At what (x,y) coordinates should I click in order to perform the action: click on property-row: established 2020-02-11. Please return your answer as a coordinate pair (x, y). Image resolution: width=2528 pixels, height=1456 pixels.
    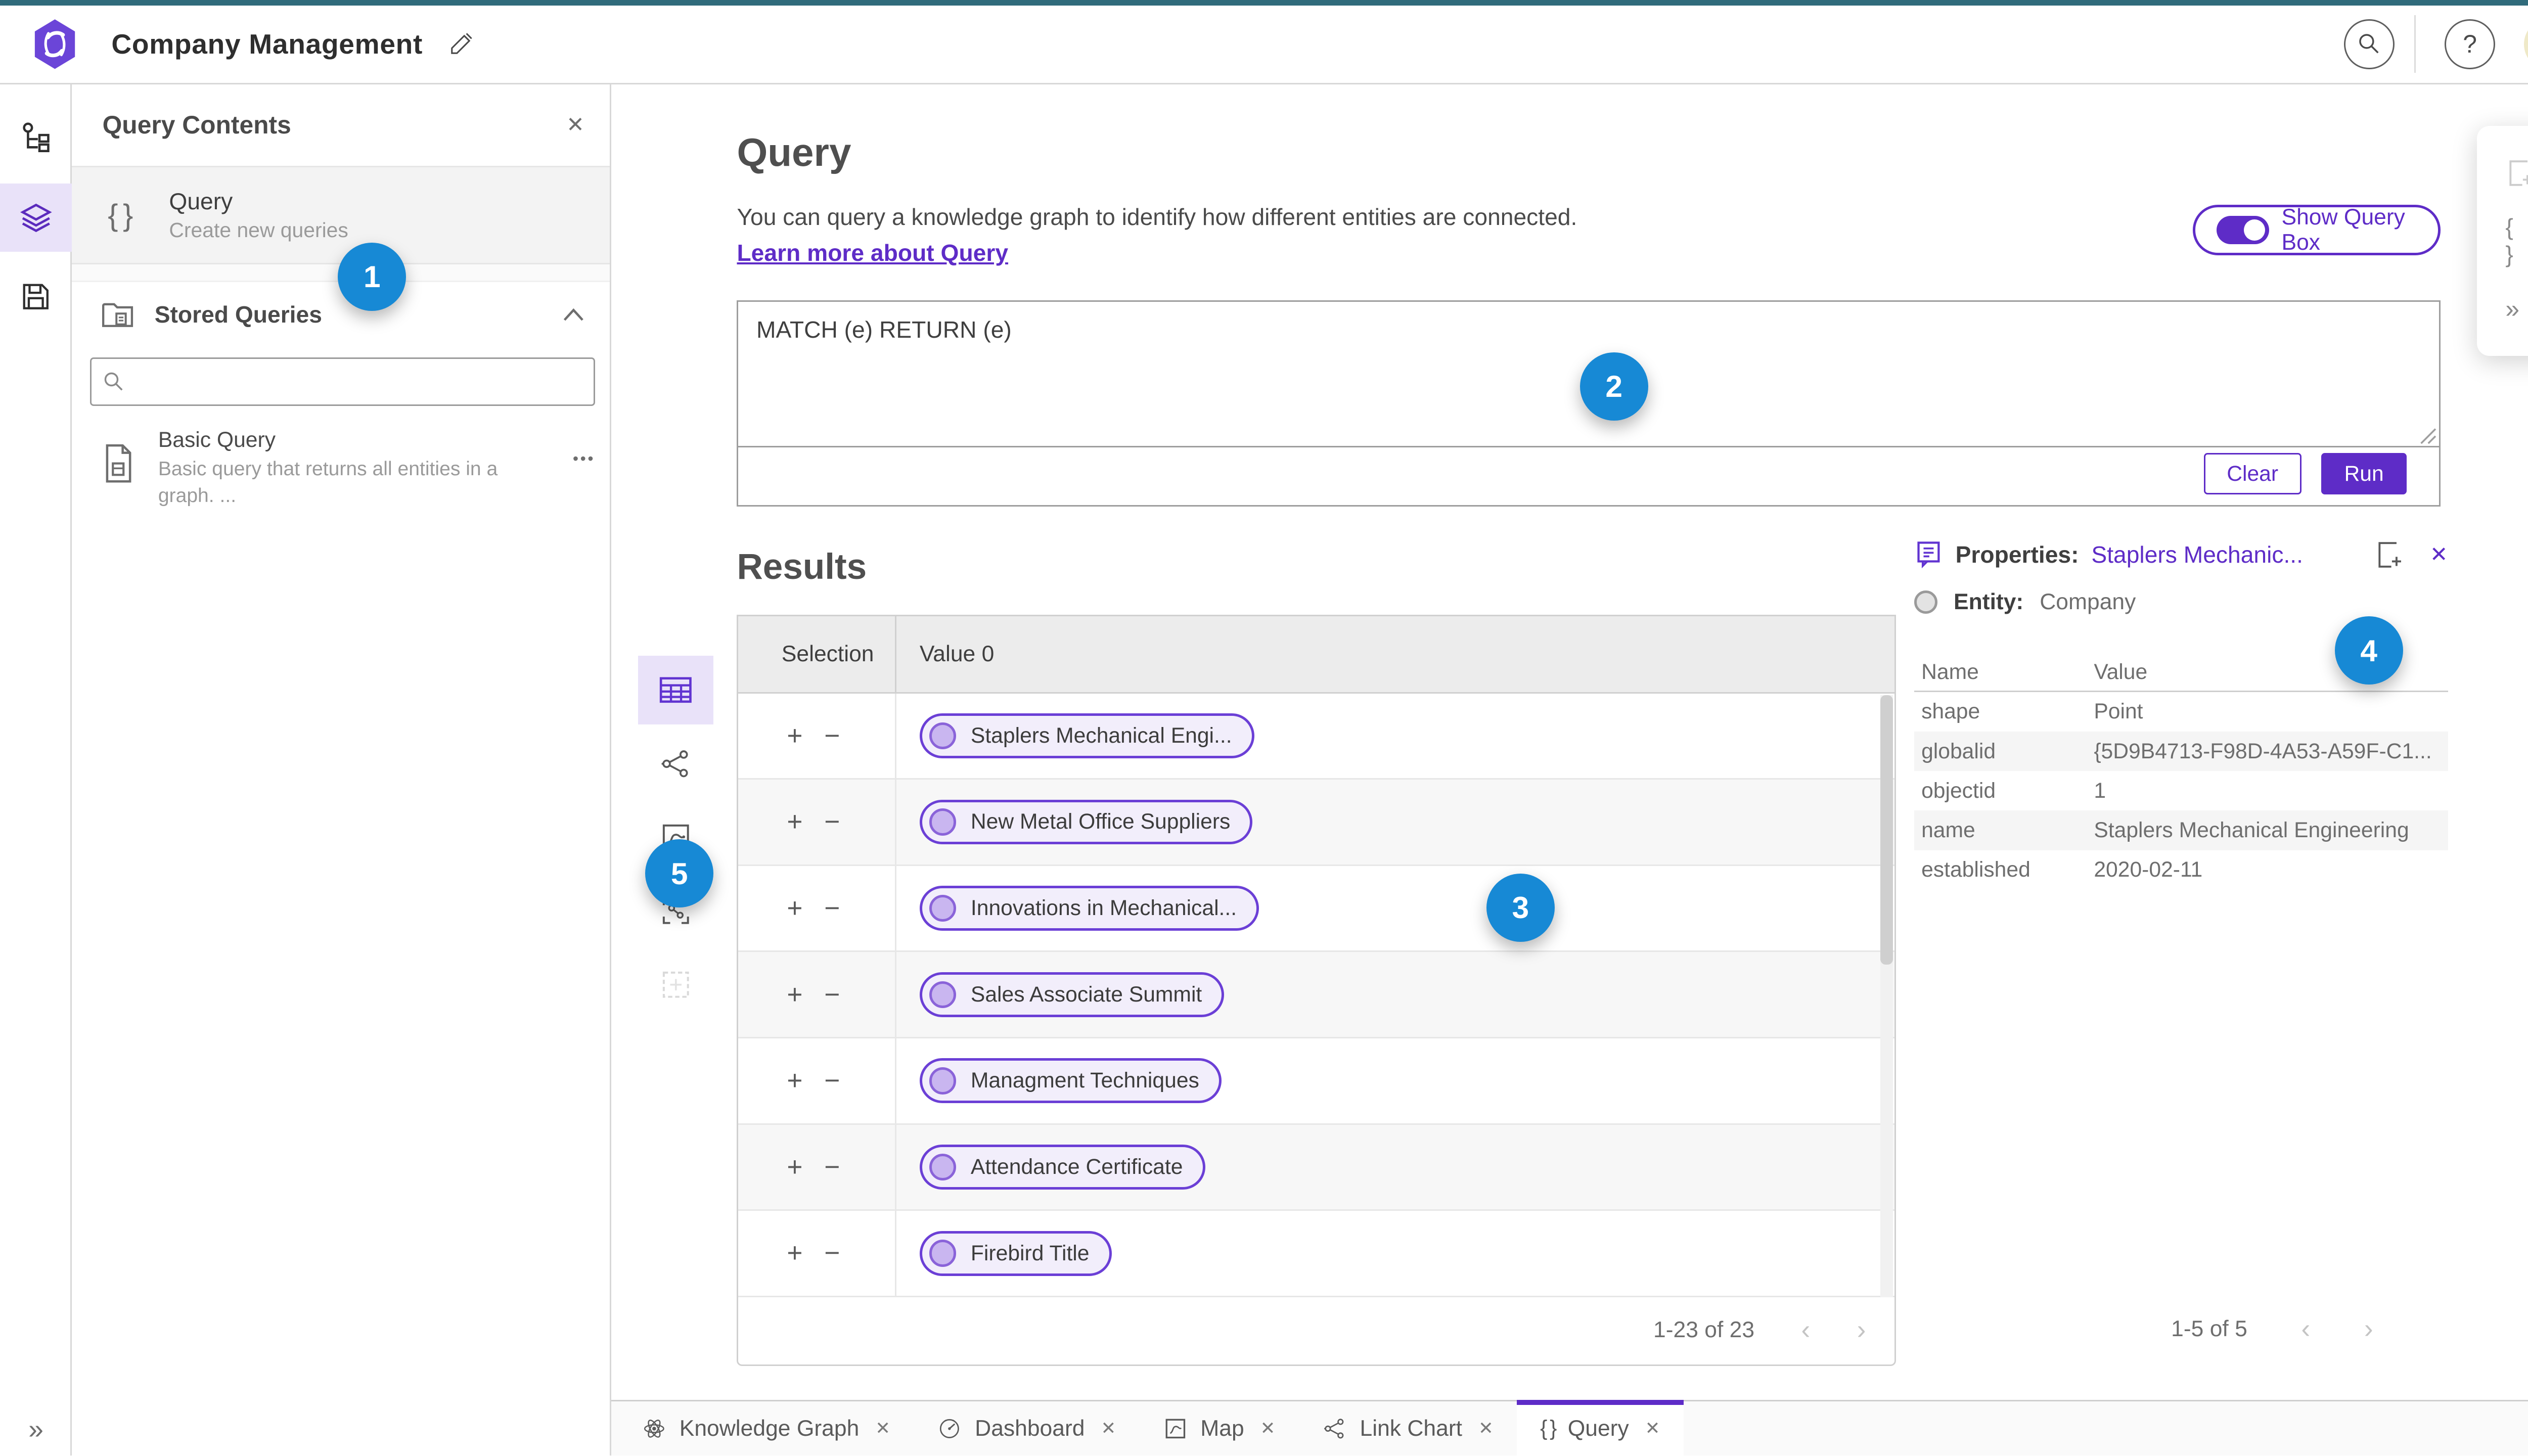
    Looking at the image, I should click on (2062, 869).